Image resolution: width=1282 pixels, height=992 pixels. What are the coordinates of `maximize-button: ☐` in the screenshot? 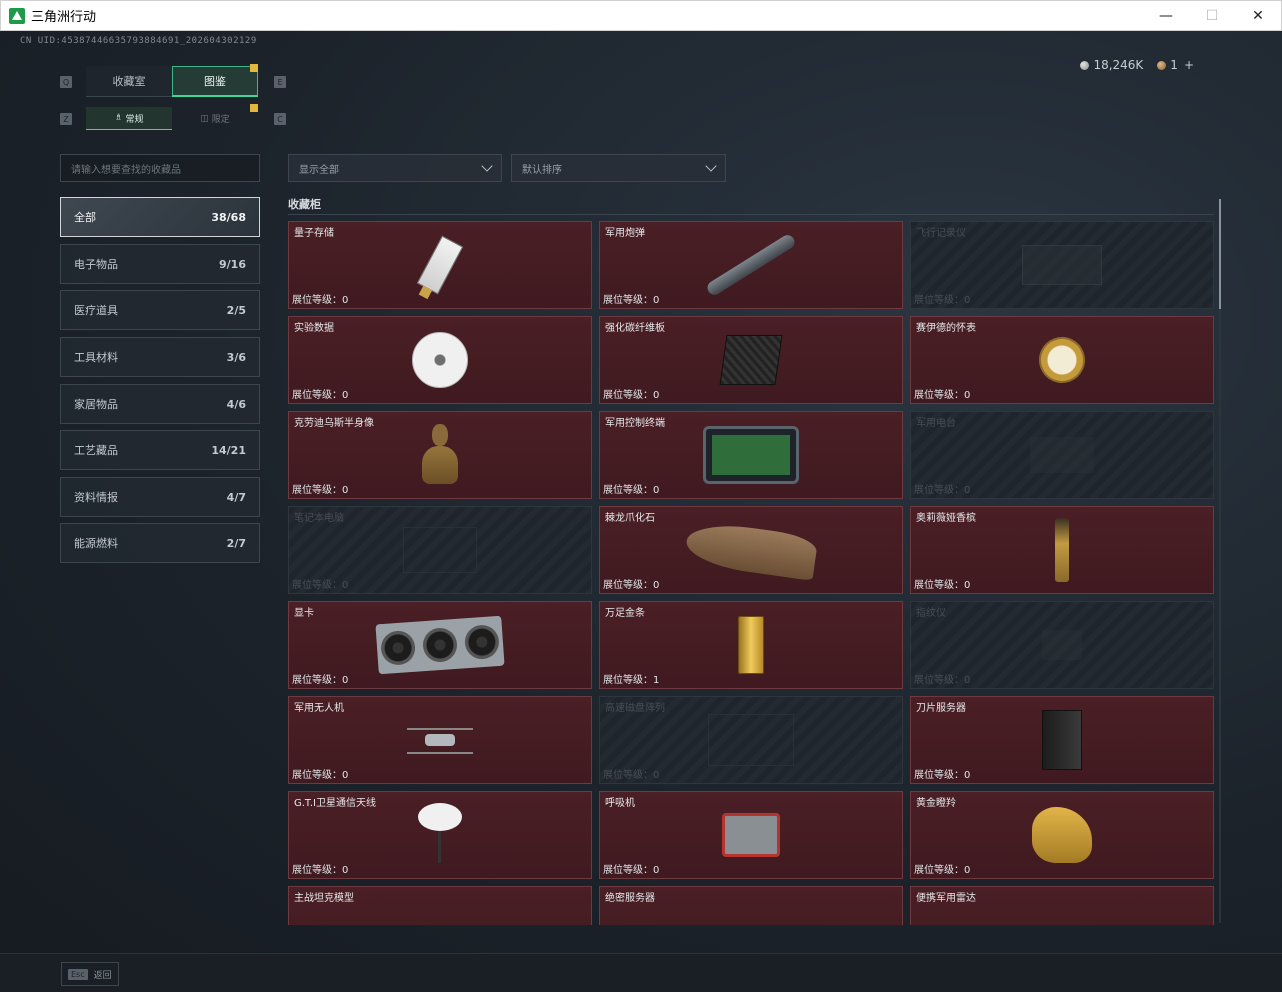 It's located at (1212, 16).